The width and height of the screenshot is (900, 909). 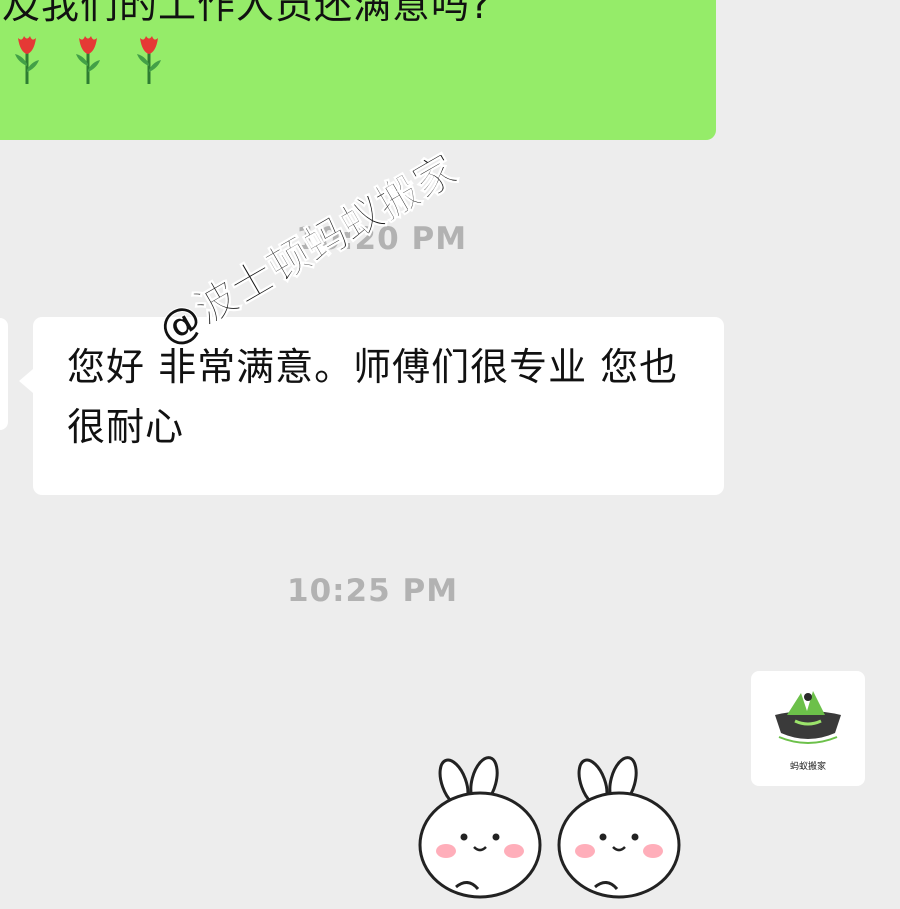 I want to click on rose-emoji-row, so click(x=99, y=61).